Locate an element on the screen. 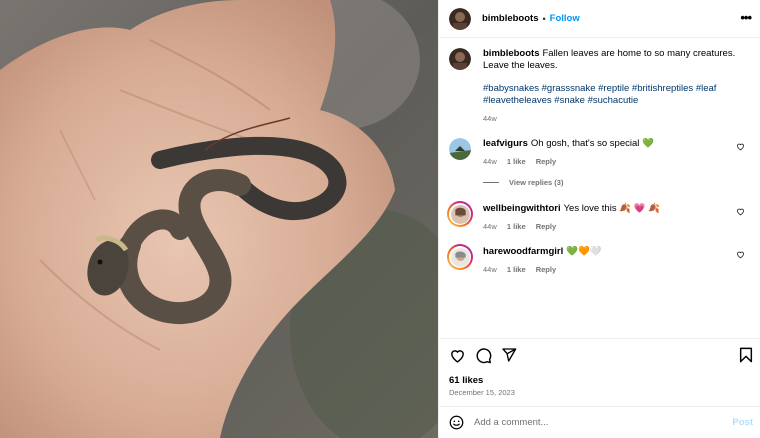 This screenshot has width=760, height=438. author-username: bimbleboots is located at coordinates (510, 18).